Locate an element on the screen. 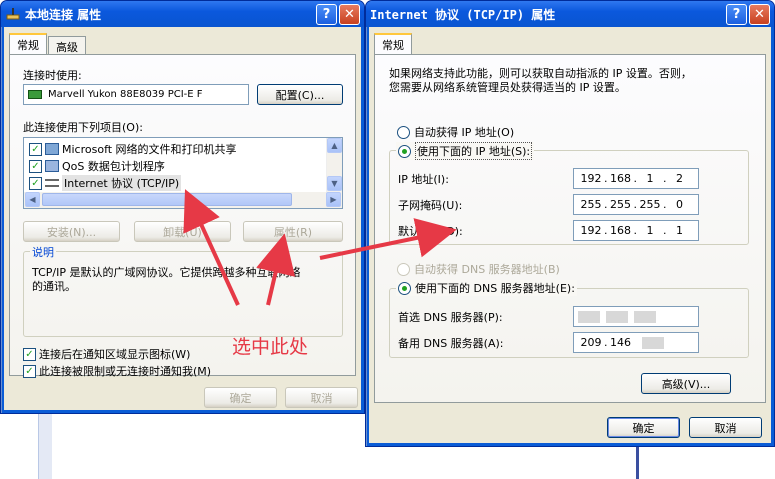  right-tabs: 常规 is located at coordinates (393, 43).